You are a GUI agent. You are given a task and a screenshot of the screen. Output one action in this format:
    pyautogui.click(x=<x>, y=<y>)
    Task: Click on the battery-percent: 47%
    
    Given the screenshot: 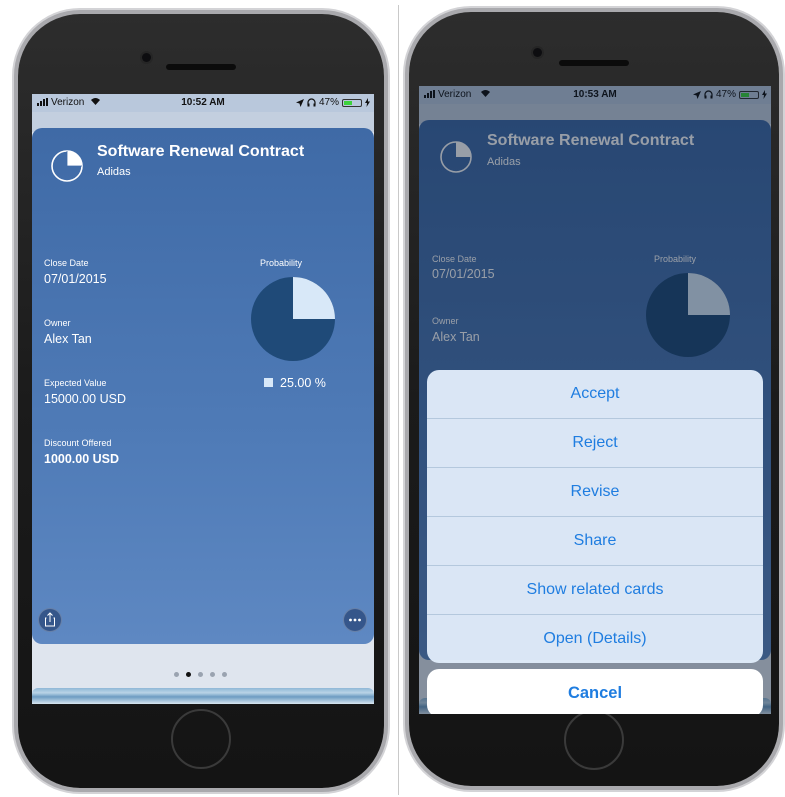 What is the action you would take?
    pyautogui.click(x=328, y=102)
    